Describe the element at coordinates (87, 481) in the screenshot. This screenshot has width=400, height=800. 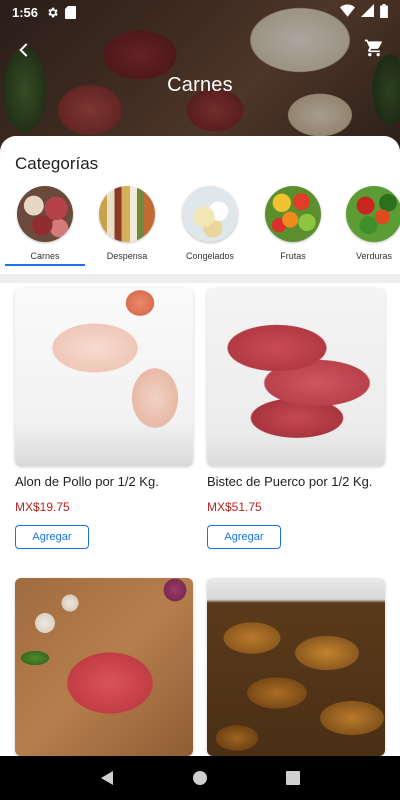
I see `product-name: Alon de Pollo por 1/2 Kg.` at that location.